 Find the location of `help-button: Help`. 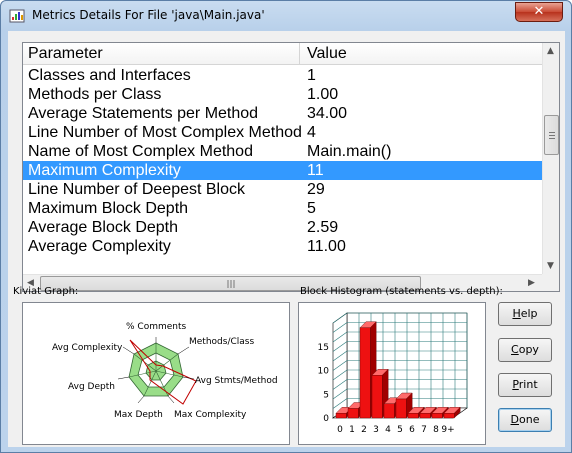

help-button: Help is located at coordinates (525, 314).